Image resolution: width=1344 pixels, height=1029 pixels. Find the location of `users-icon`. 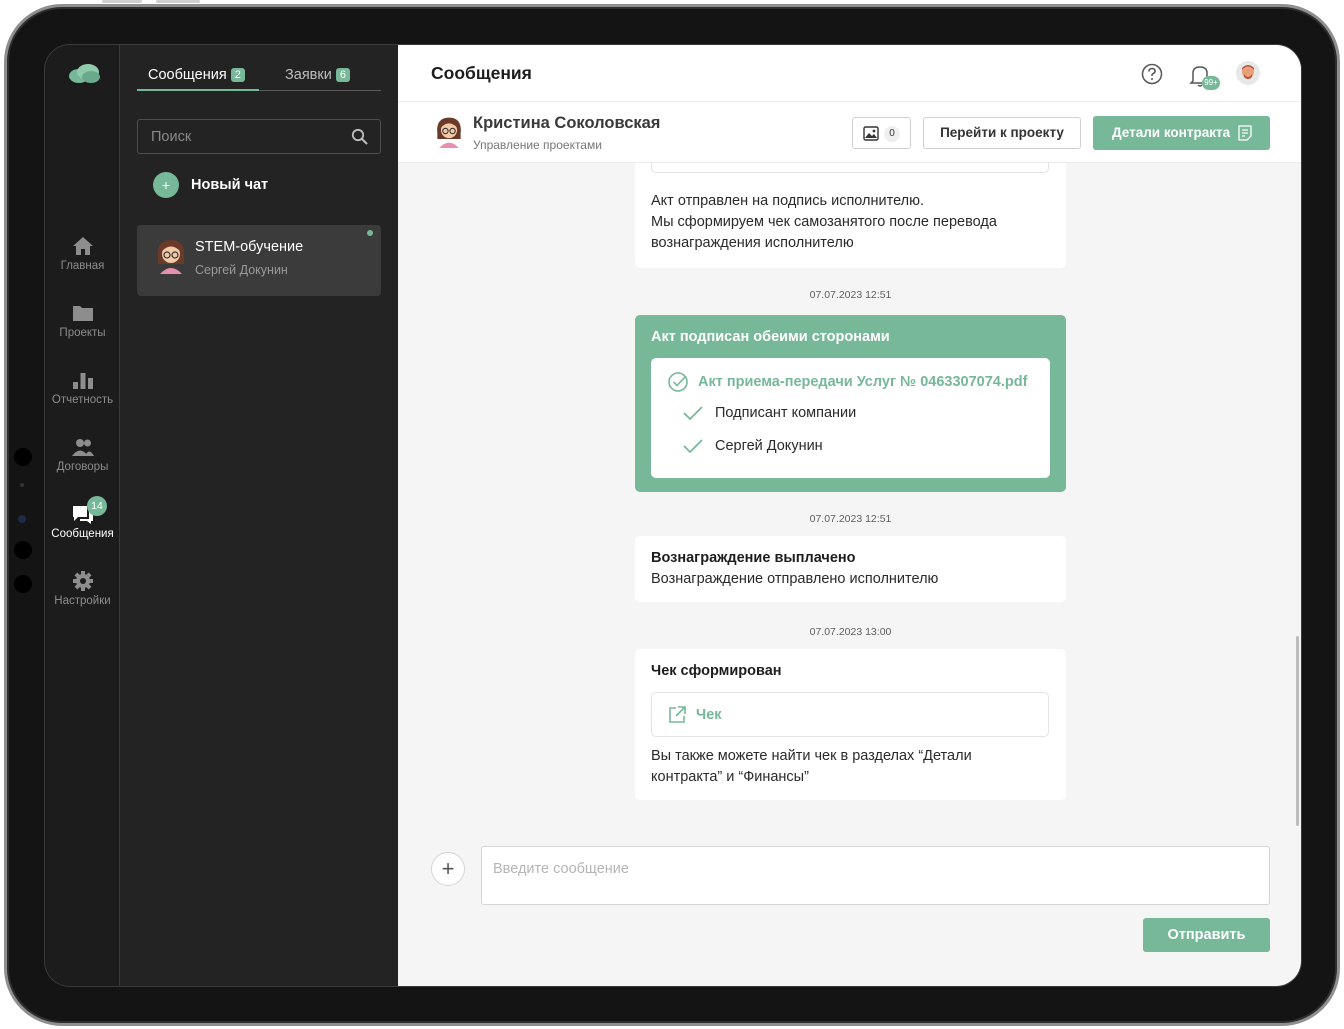

users-icon is located at coordinates (82, 447).